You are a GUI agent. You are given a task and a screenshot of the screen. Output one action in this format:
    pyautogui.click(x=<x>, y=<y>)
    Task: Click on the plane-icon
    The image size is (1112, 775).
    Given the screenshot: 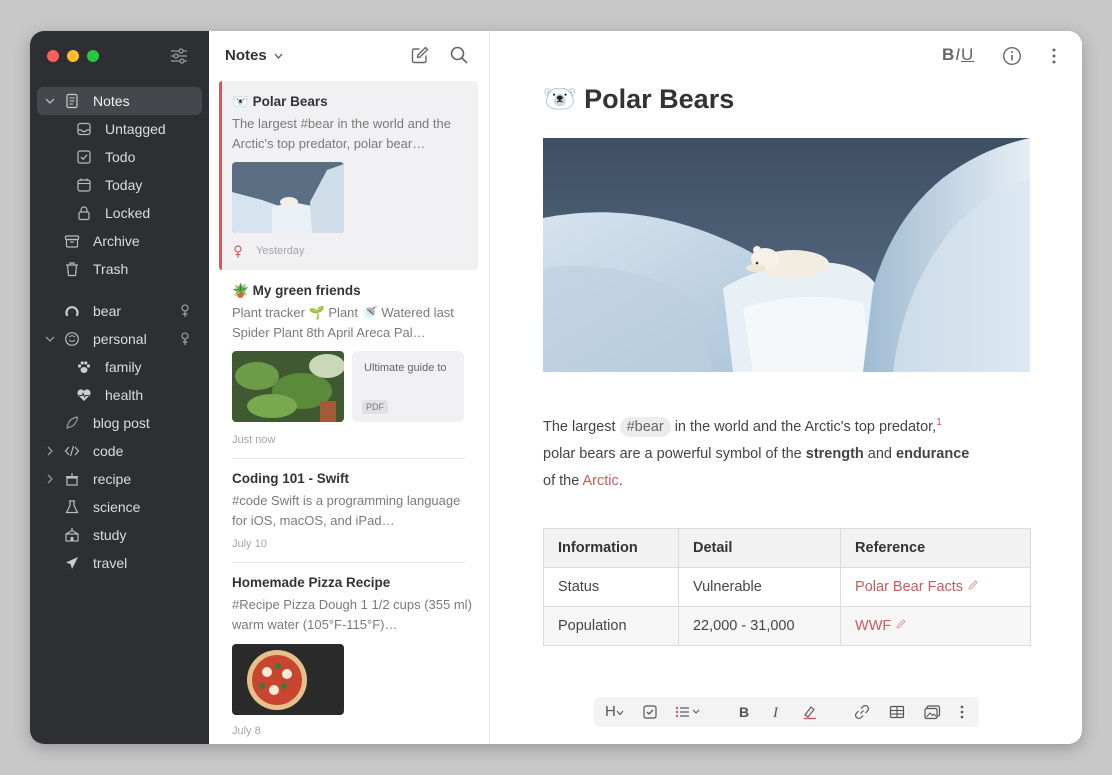 What is the action you would take?
    pyautogui.click(x=72, y=563)
    